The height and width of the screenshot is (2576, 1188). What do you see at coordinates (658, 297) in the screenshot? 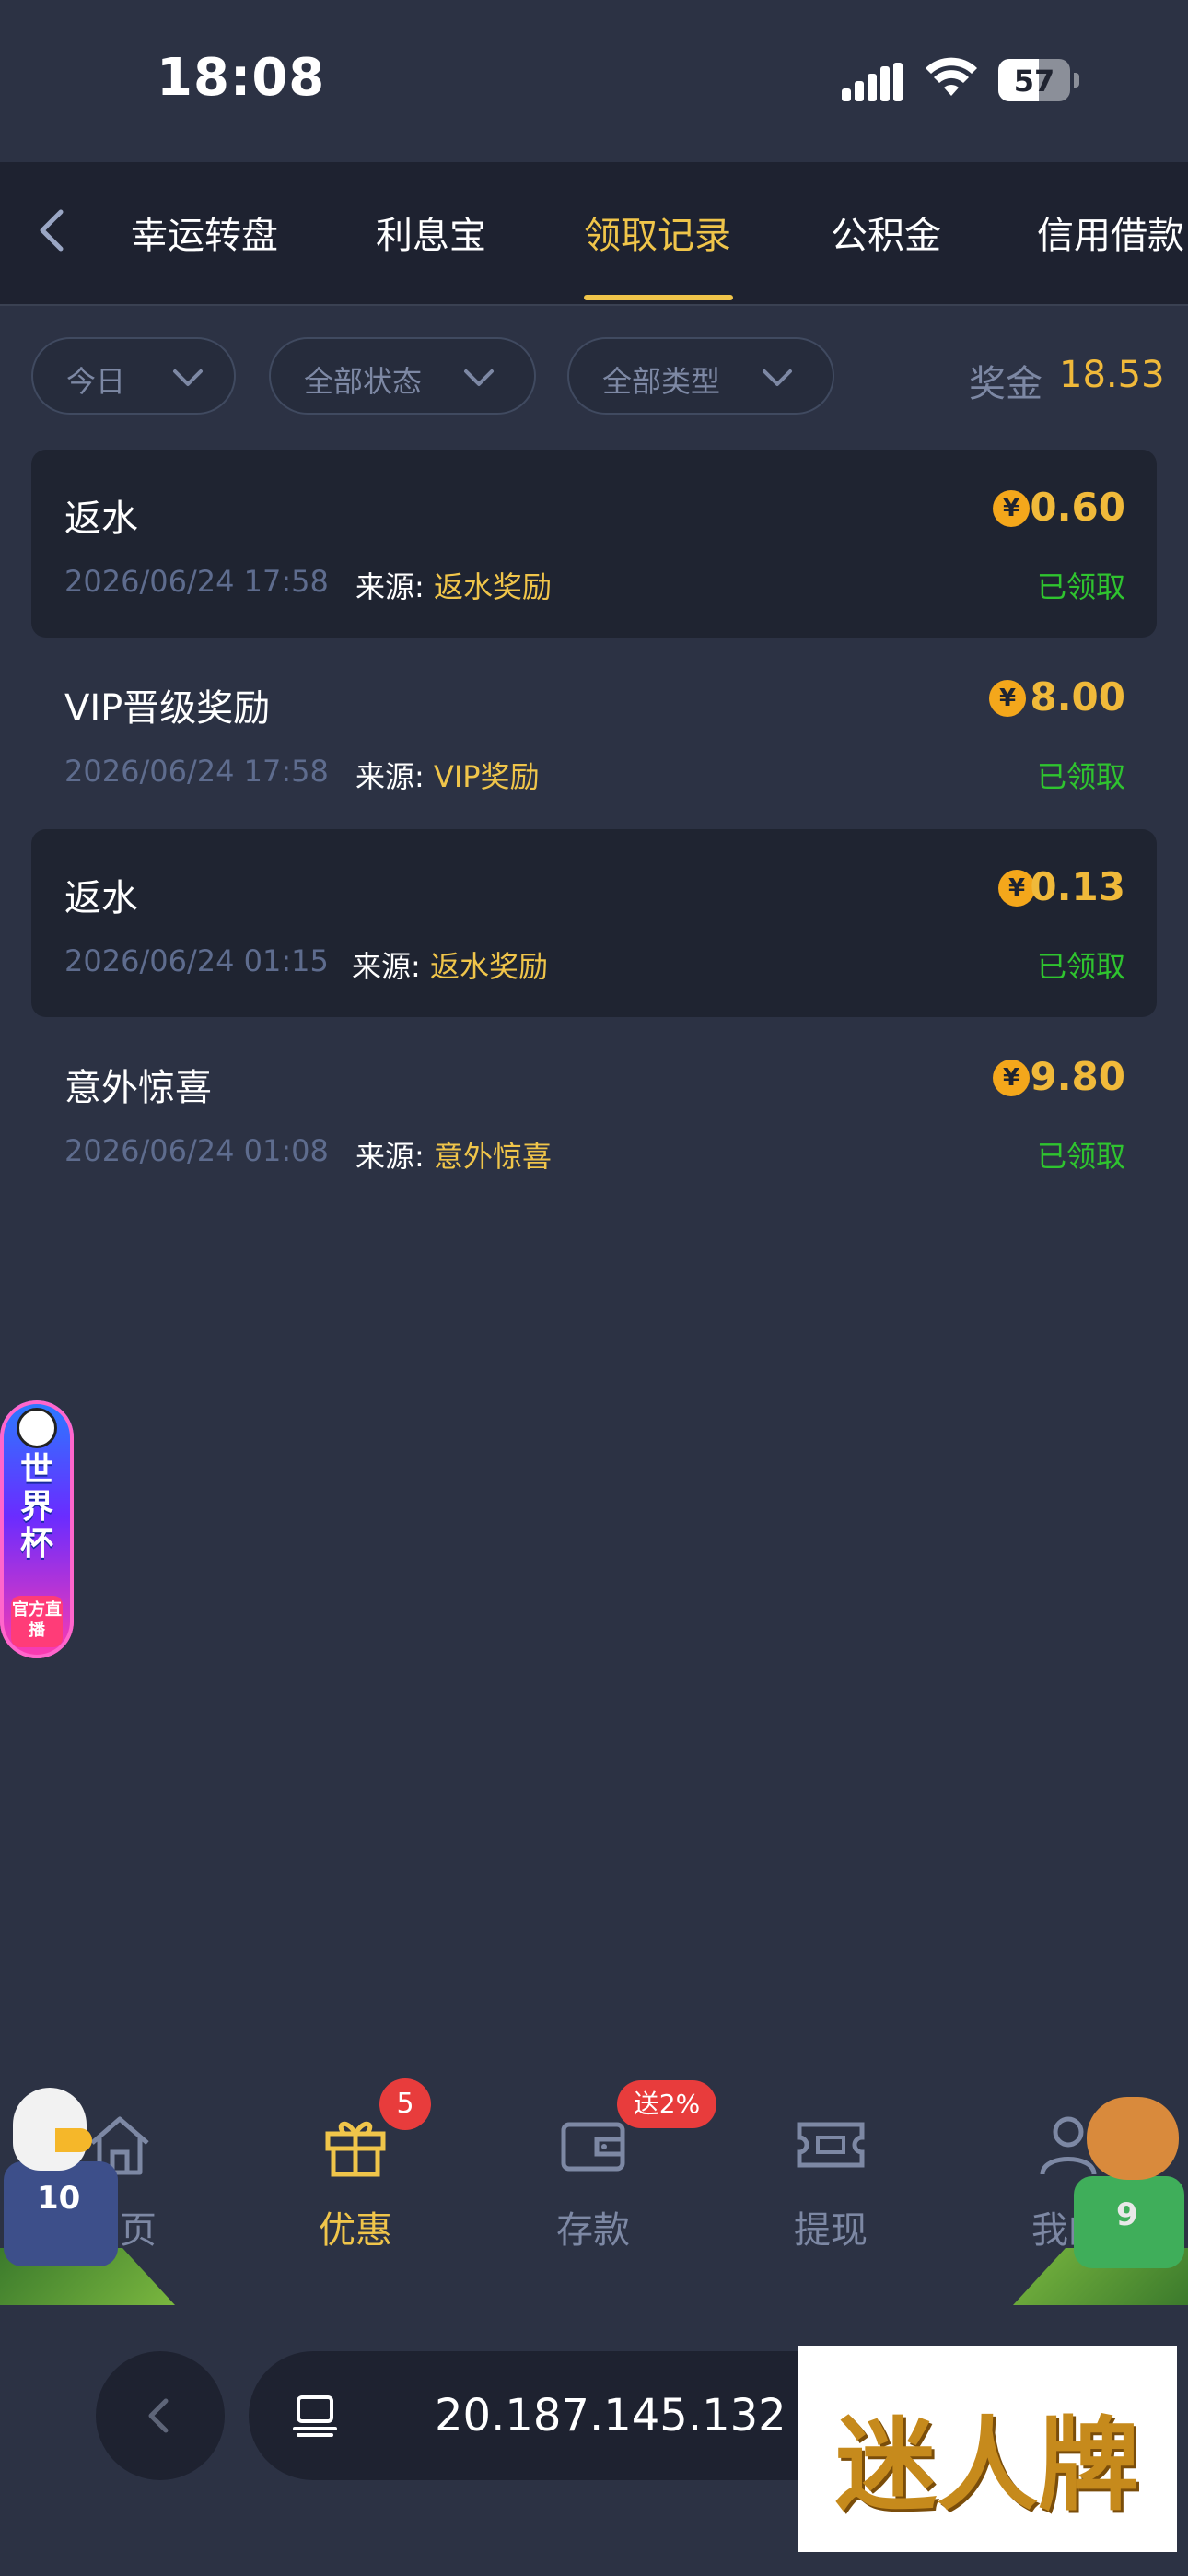
I see `active-tab-indicator` at bounding box center [658, 297].